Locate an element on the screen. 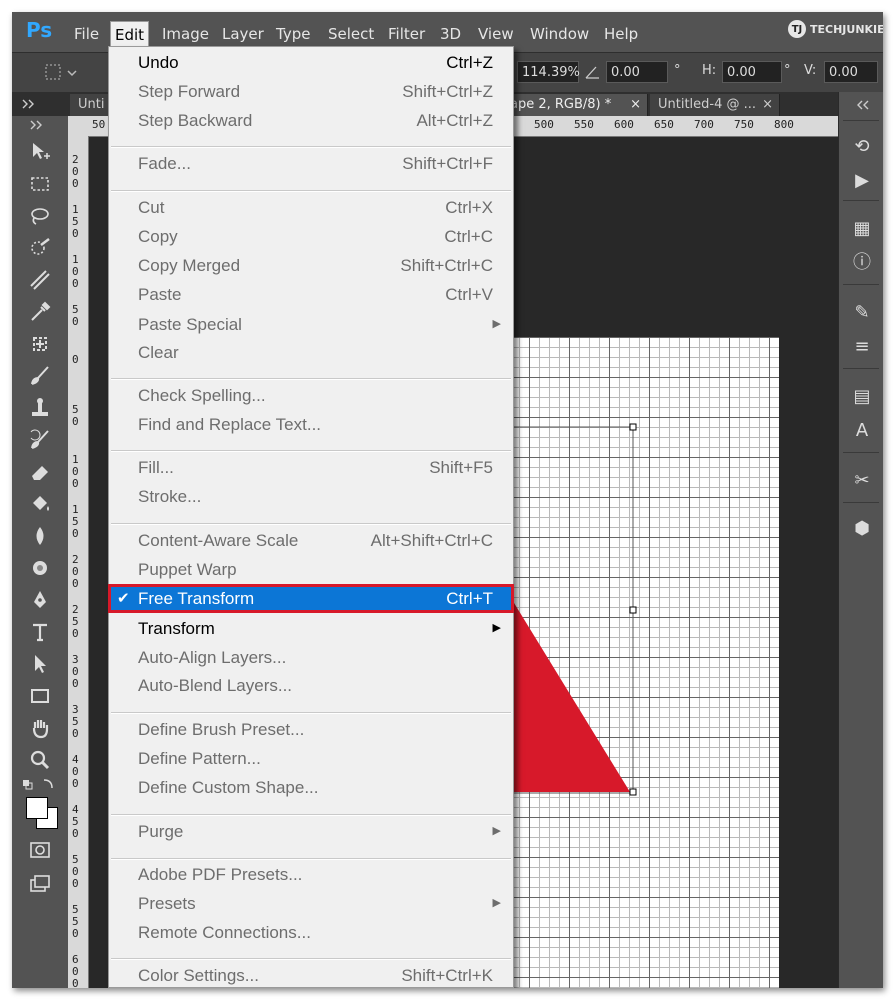 The height and width of the screenshot is (1002, 896). paint-bucket-icon is located at coordinates (40, 504).